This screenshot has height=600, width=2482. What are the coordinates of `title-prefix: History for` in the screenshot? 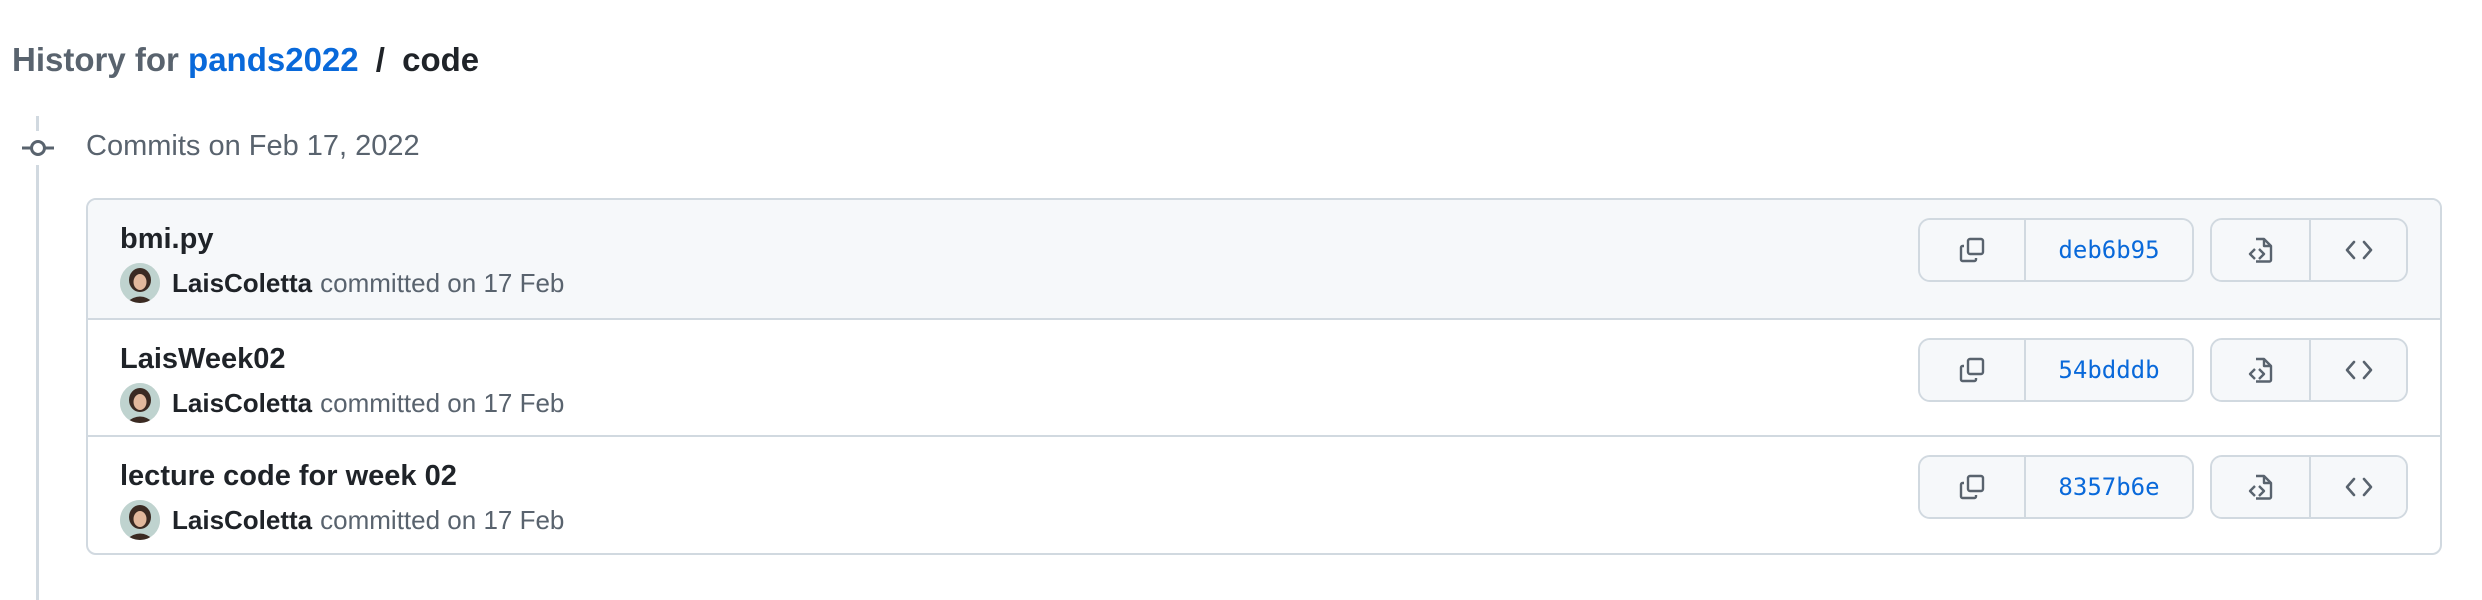 It's located at (95, 59).